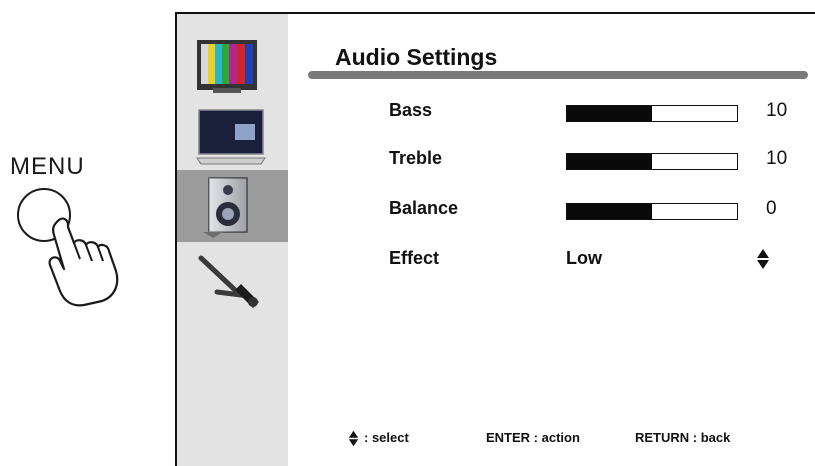  I want to click on treble-slider, so click(652, 161).